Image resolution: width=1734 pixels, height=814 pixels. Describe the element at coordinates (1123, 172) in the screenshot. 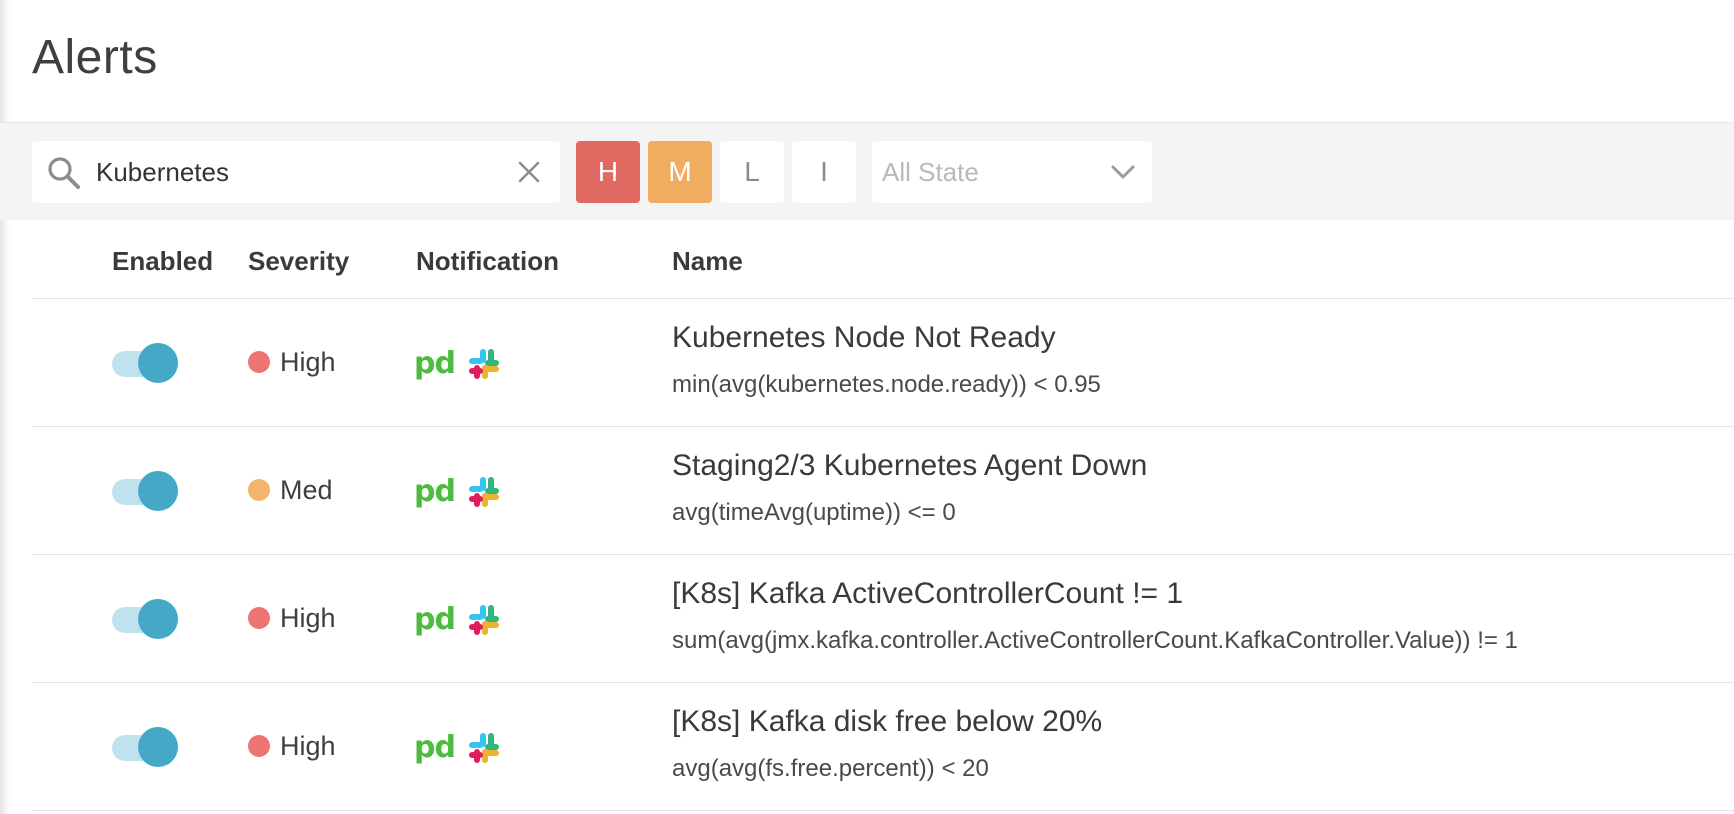

I see `chevron-down-icon` at that location.